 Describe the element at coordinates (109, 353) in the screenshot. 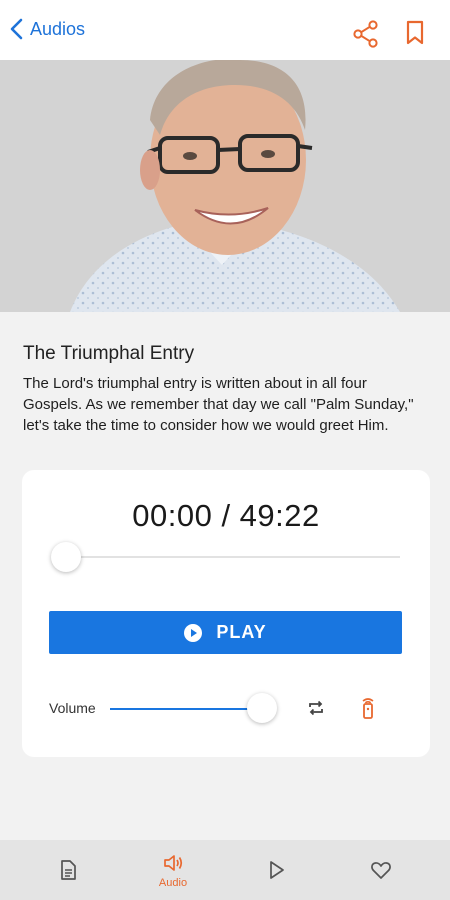

I see `audio-title: The Triumphal Entry` at that location.